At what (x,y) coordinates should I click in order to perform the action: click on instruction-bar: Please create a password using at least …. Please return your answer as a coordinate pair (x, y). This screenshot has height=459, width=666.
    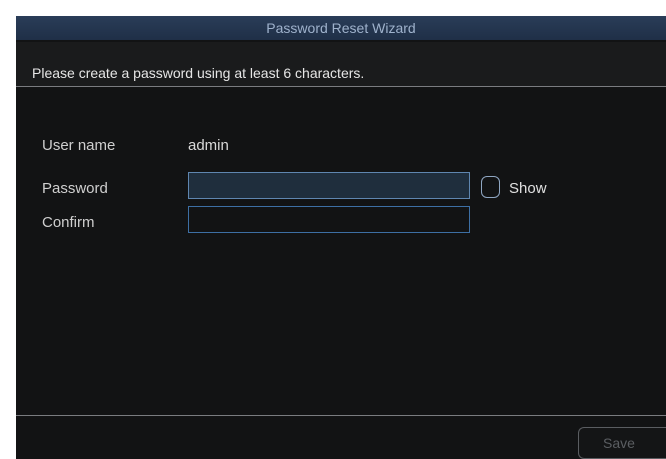
    Looking at the image, I should click on (341, 64).